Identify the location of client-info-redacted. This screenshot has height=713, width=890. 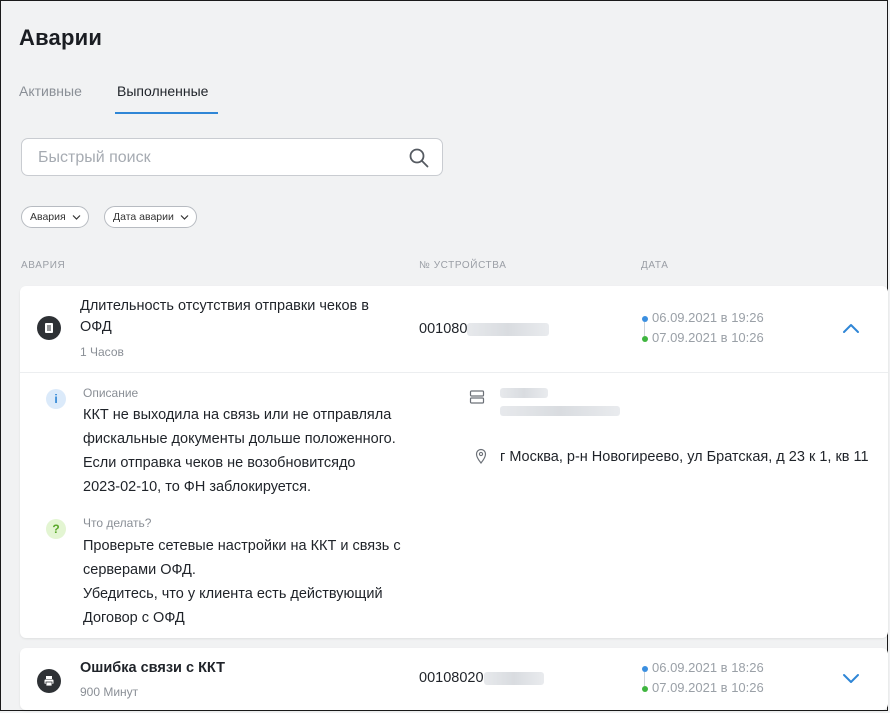
(560, 402).